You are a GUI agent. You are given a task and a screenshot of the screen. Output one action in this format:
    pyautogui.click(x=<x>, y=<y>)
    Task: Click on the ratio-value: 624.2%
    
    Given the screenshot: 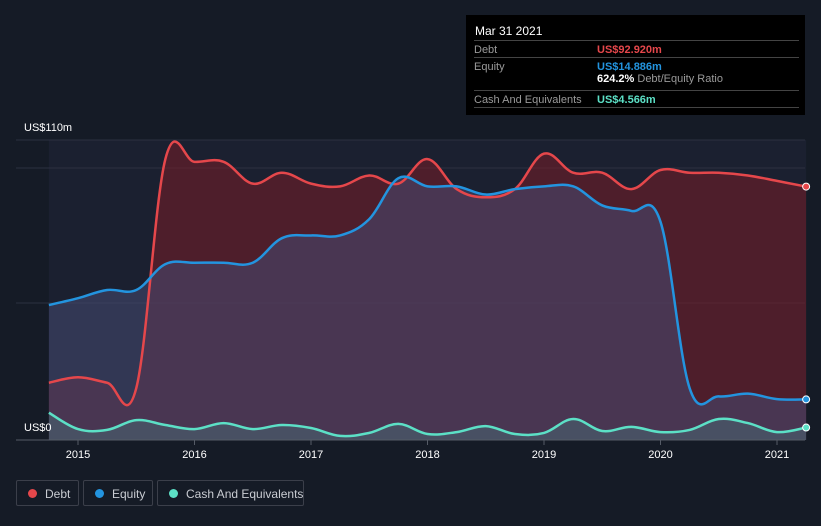 What is the action you would take?
    pyautogui.click(x=616, y=79)
    